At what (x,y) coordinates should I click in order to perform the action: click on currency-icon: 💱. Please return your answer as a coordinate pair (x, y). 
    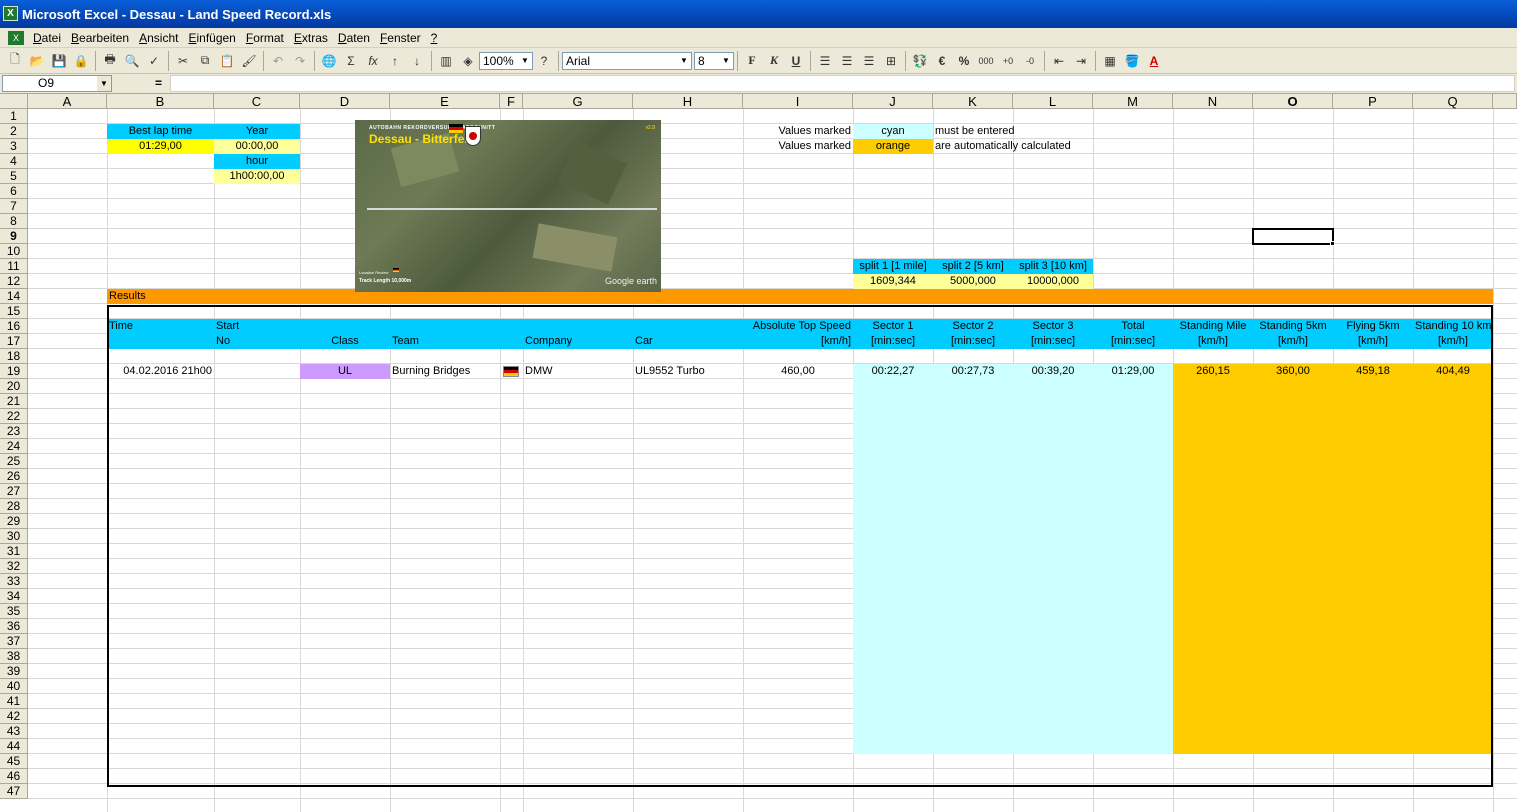
    Looking at the image, I should click on (920, 61).